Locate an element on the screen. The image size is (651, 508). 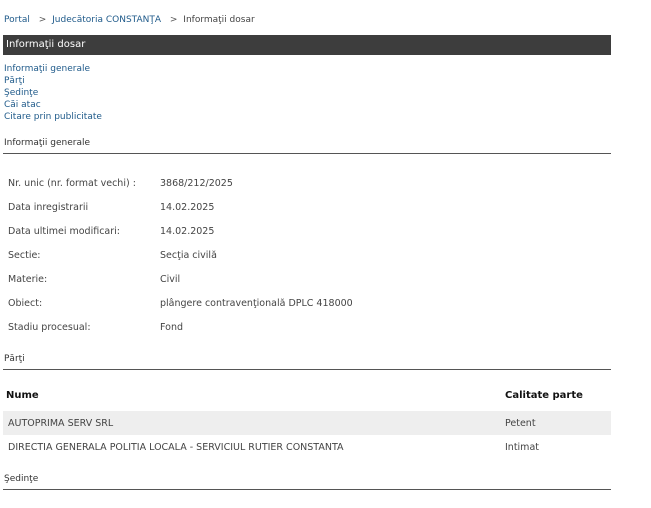
info-label-materie: Materie: is located at coordinates (28, 279).